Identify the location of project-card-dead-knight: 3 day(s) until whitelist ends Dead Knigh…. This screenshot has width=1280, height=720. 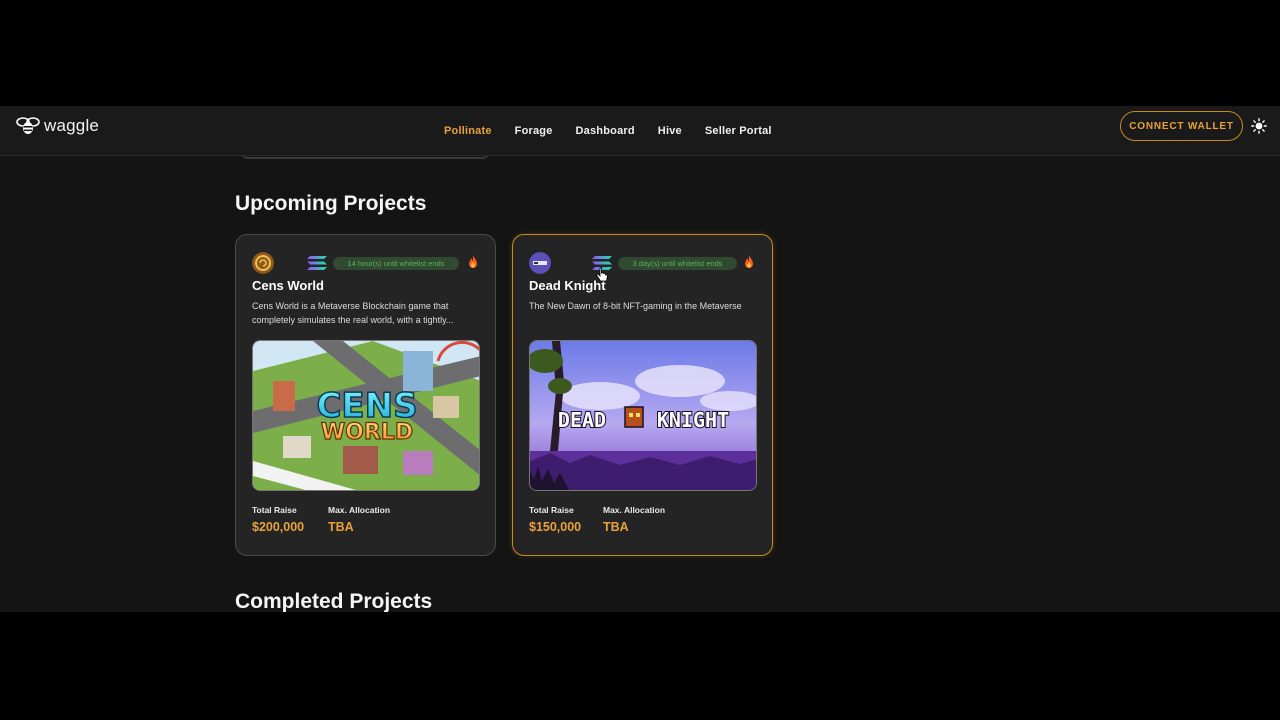
(642, 395).